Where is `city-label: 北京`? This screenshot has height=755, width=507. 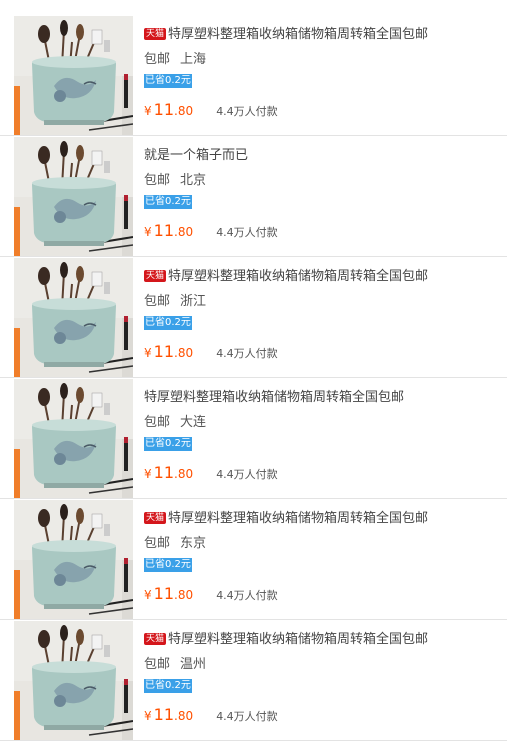
city-label: 北京 is located at coordinates (193, 180).